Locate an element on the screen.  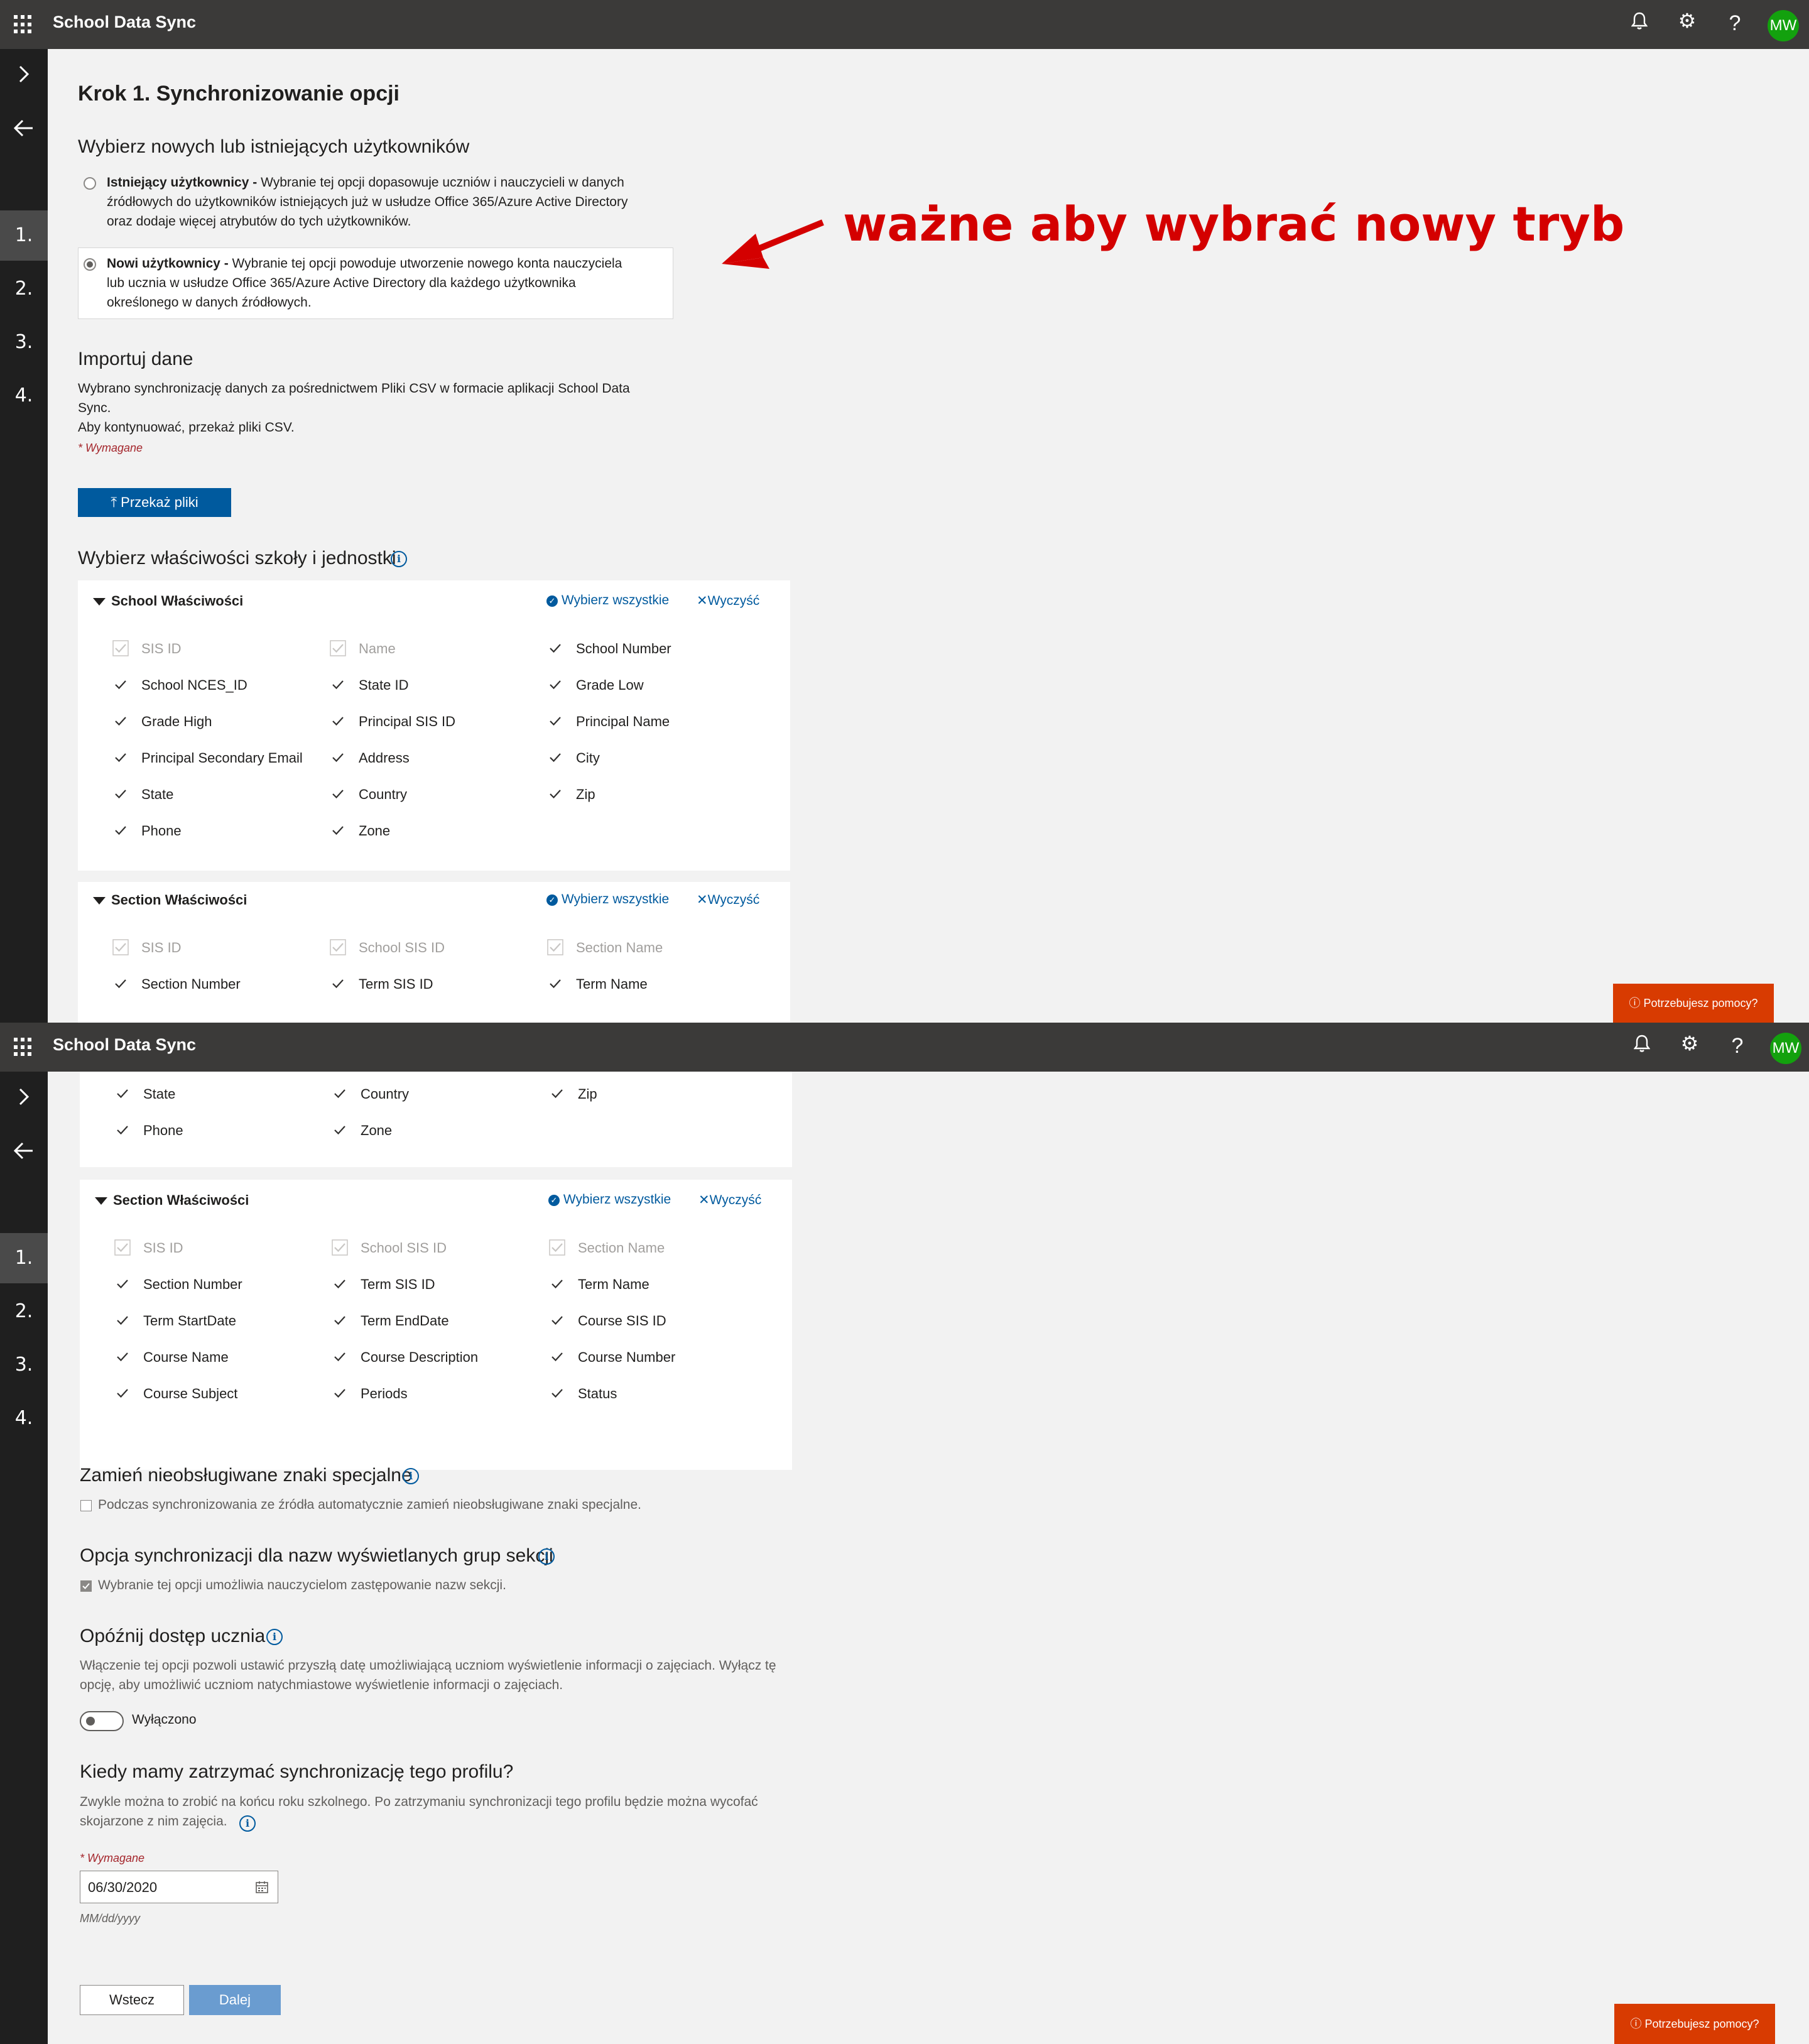
clear-label: Wyczyść is located at coordinates (734, 601).